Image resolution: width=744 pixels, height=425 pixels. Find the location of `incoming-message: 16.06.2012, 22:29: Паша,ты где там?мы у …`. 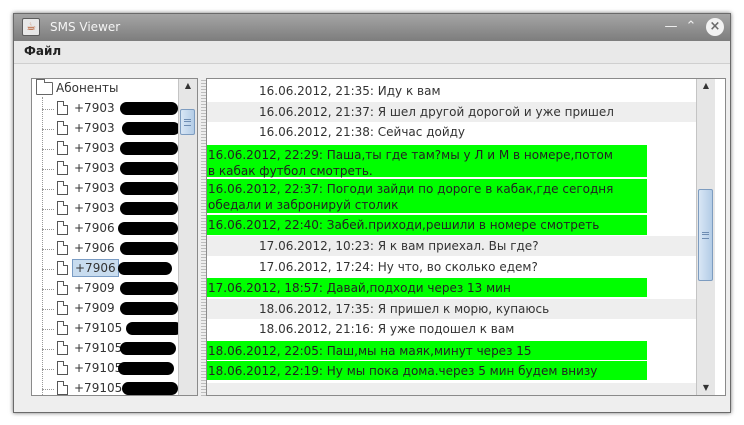

incoming-message: 16.06.2012, 22:29: Паша,ты где там?мы у … is located at coordinates (427, 161).